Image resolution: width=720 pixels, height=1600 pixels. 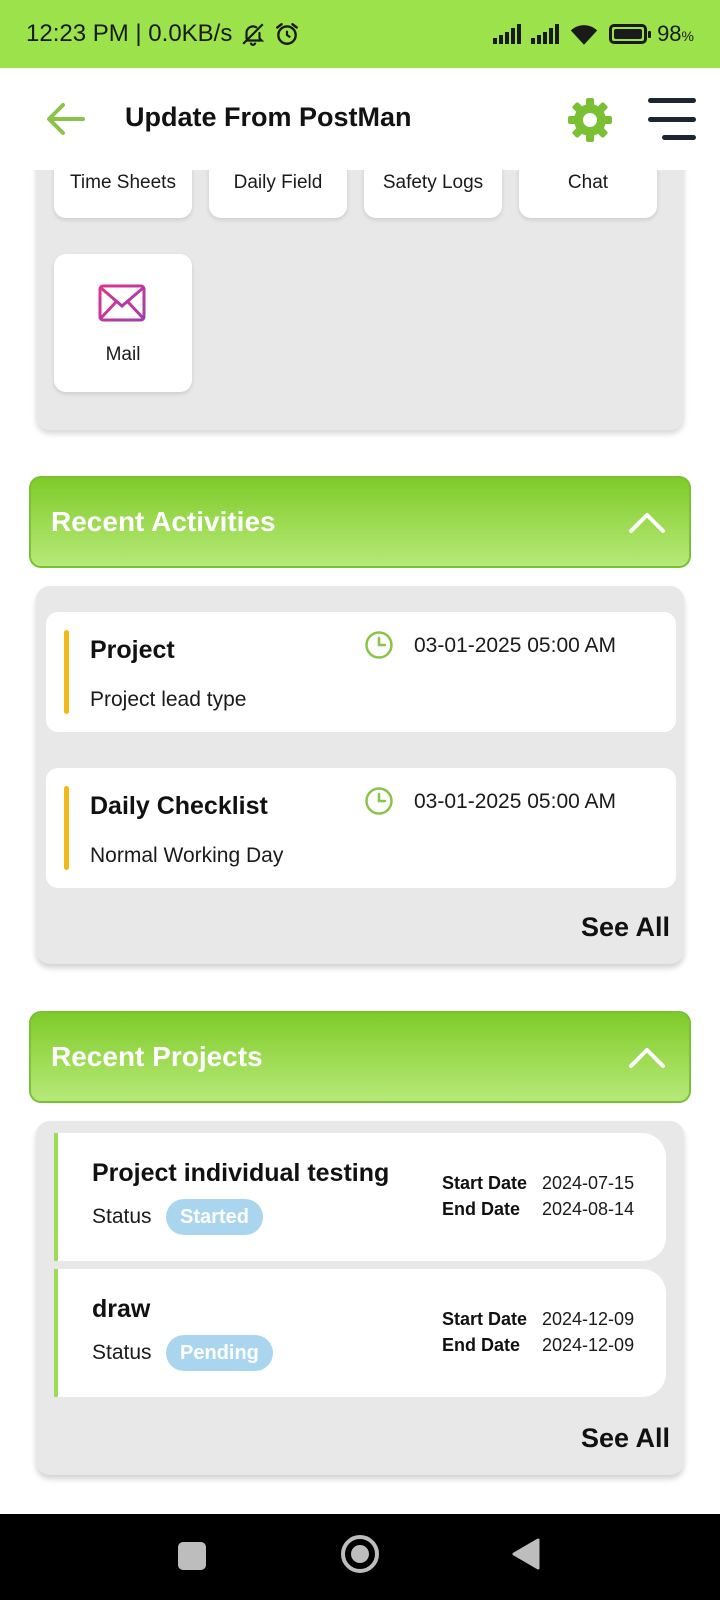 What do you see at coordinates (625, 1438) in the screenshot?
I see `see-all-projects-link: See All` at bounding box center [625, 1438].